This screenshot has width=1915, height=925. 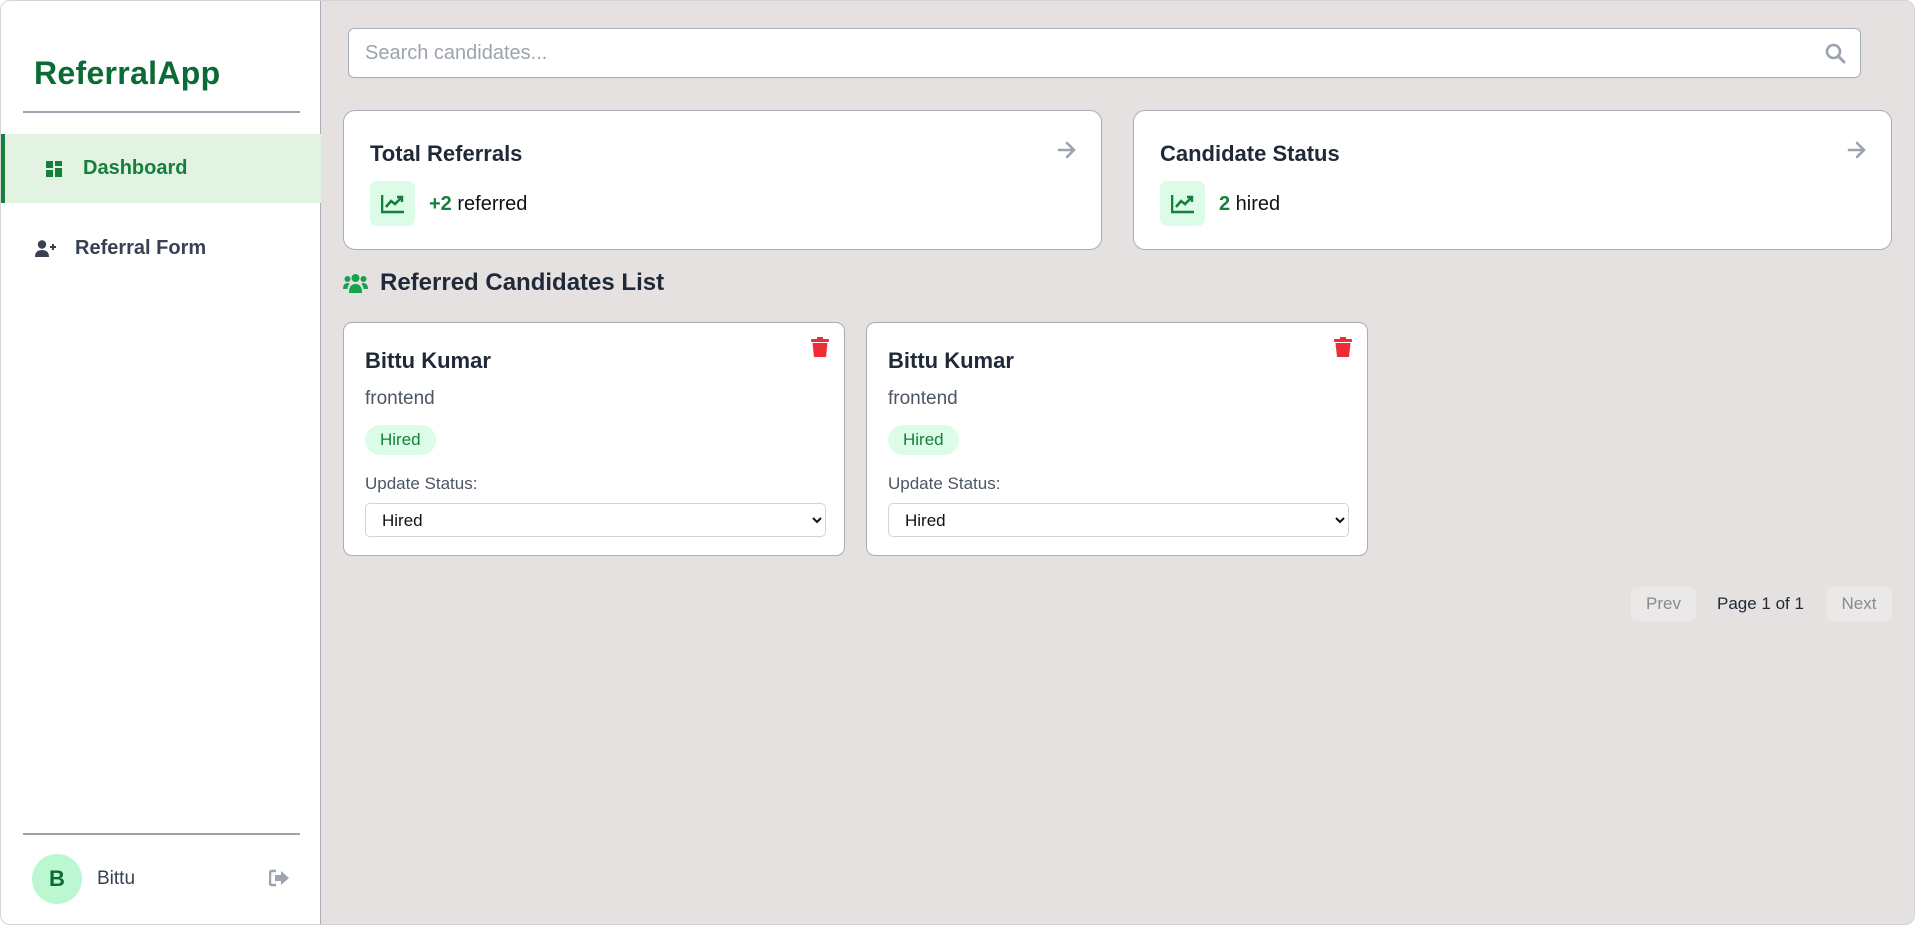 I want to click on app-logo: ReferralApp, so click(x=127, y=73).